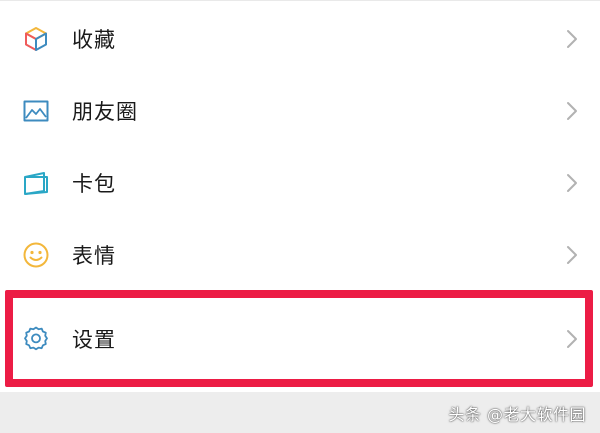 This screenshot has height=433, width=600. Describe the element at coordinates (36, 39) in the screenshot. I see `cube-icon` at that location.